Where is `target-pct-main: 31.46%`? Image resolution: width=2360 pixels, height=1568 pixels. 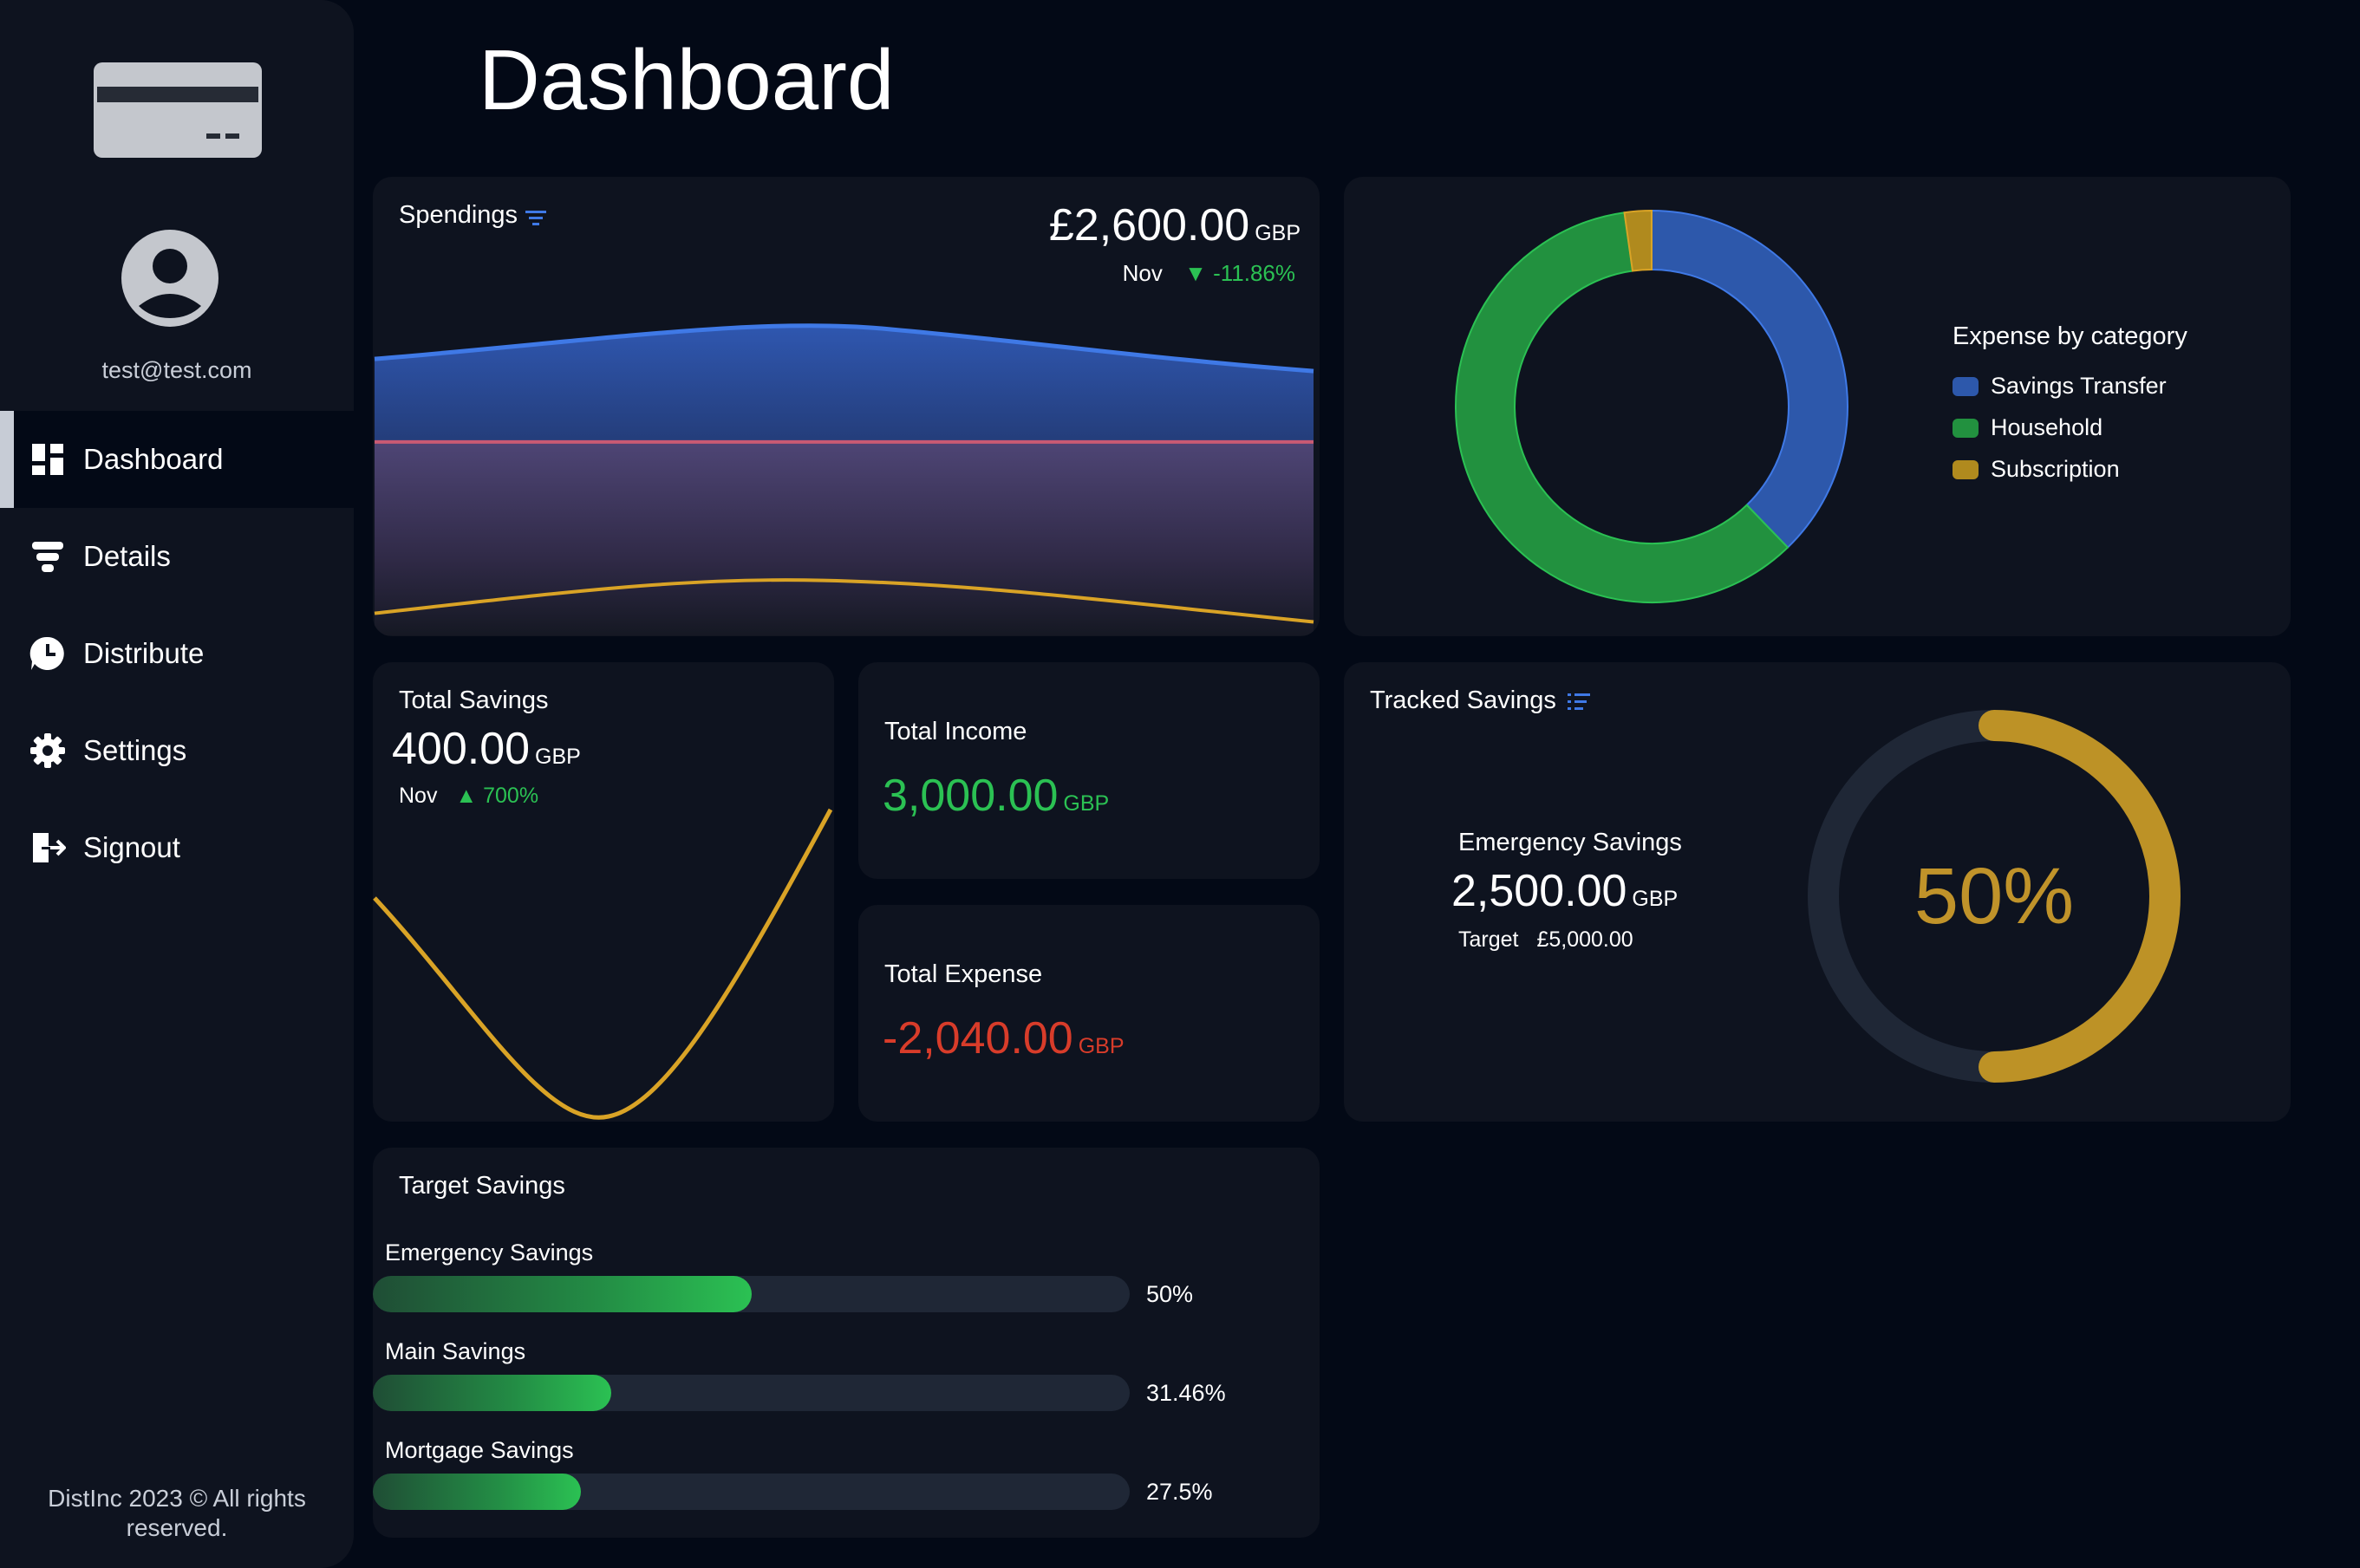 target-pct-main: 31.46% is located at coordinates (1186, 1393).